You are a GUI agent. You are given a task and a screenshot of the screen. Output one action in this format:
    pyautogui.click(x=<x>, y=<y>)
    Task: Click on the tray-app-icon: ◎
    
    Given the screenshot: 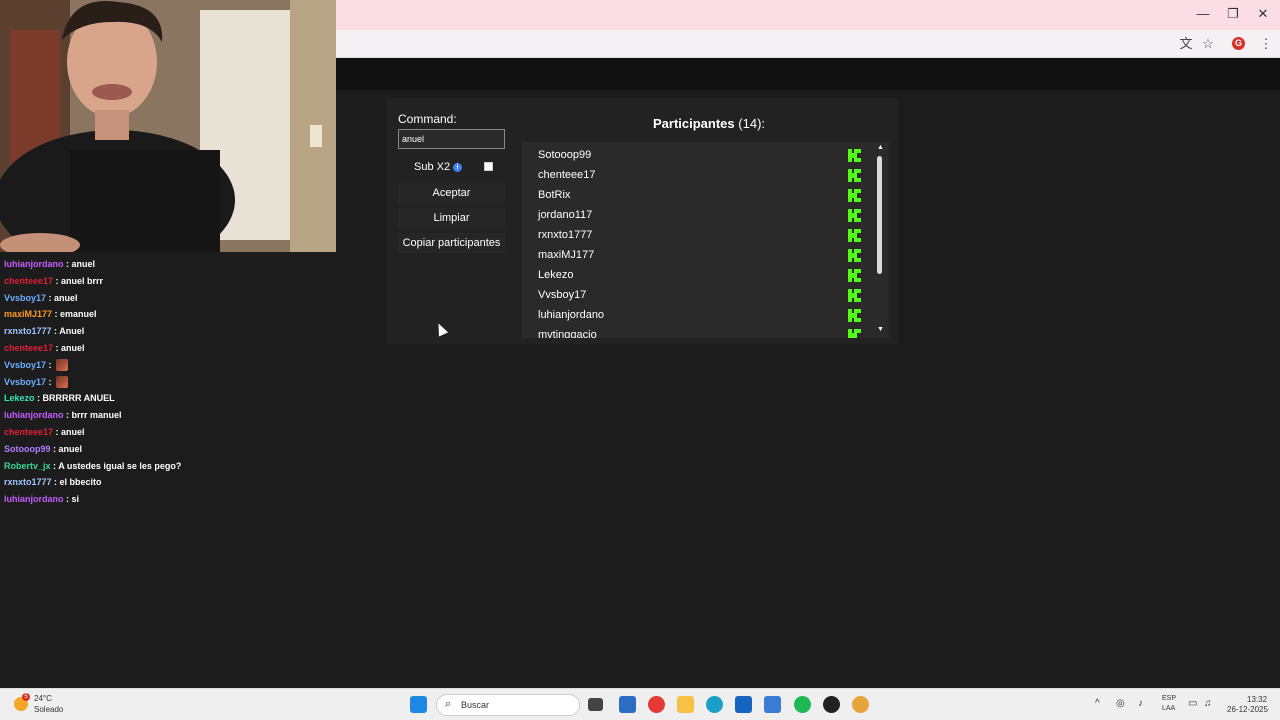 What is the action you would take?
    pyautogui.click(x=1120, y=703)
    